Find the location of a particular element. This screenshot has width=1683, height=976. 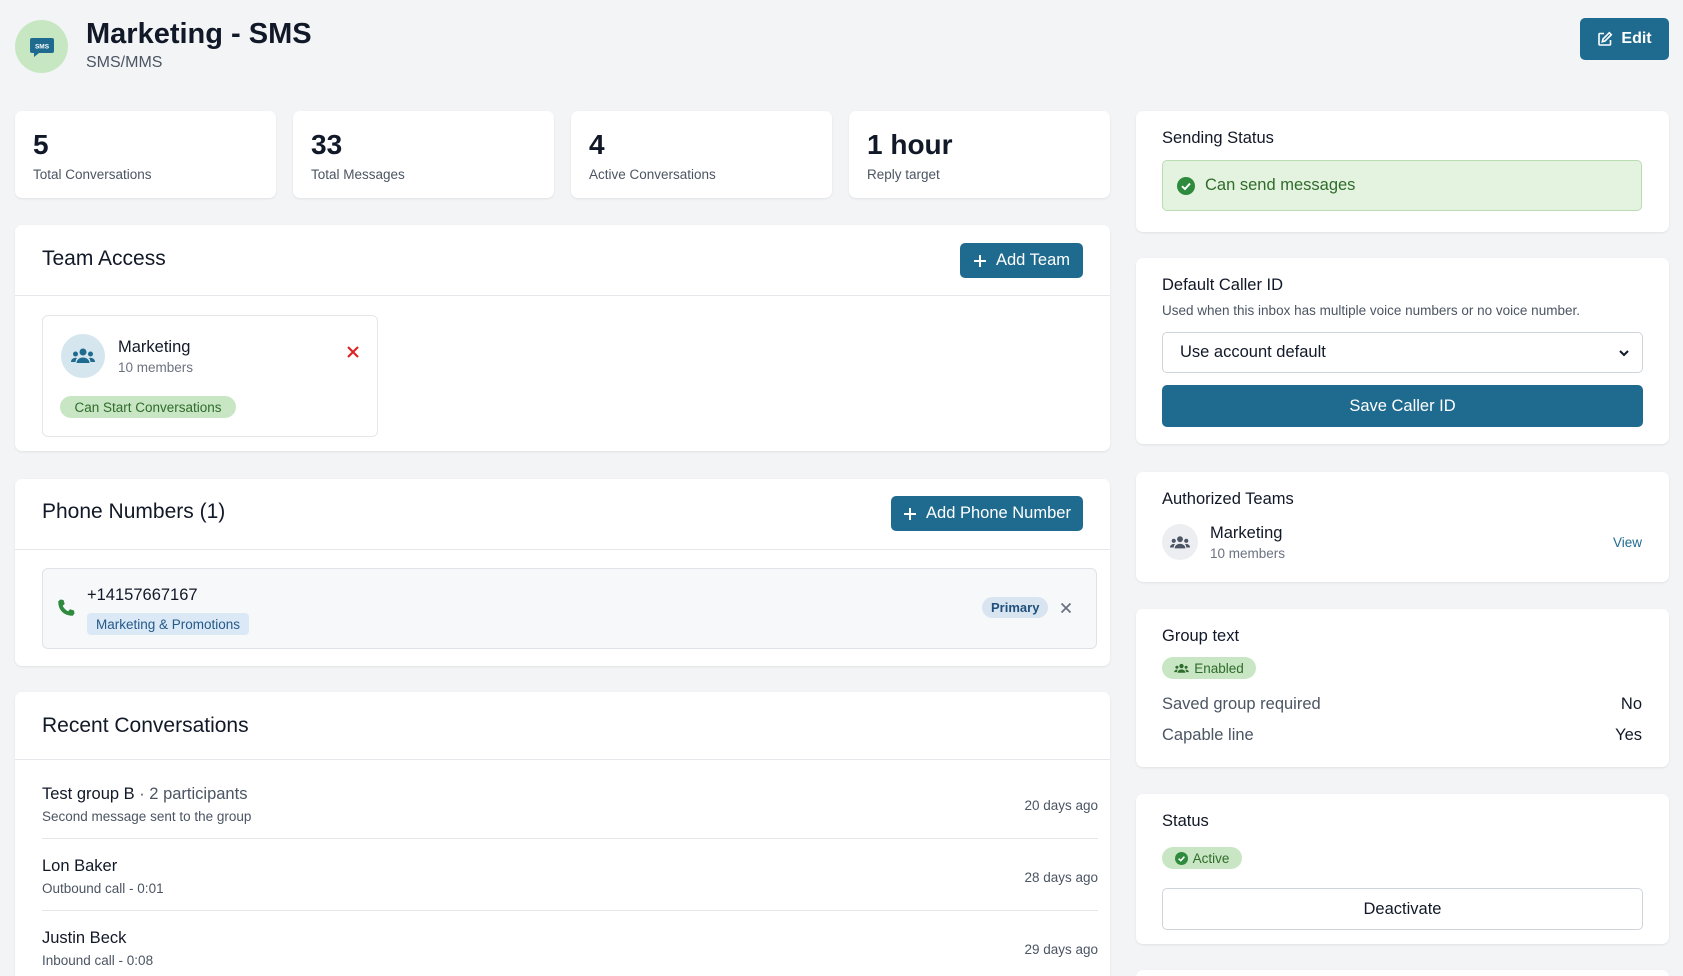

remove-team-icon is located at coordinates (353, 352).